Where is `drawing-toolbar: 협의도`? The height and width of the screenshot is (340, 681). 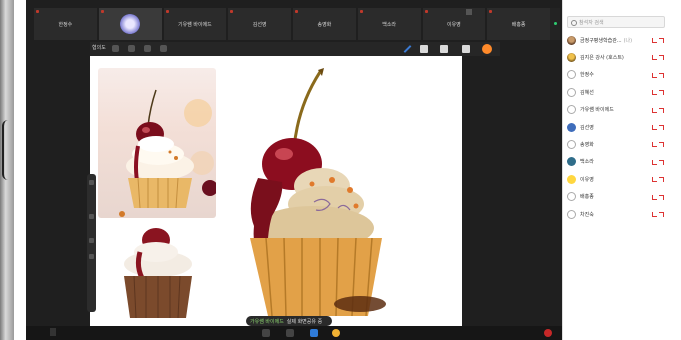
drawing-toolbar: 협의도 is located at coordinates (295, 49).